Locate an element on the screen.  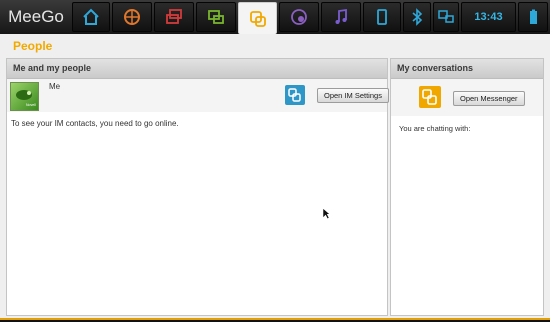
bottom-edge is located at coordinates (275, 320).